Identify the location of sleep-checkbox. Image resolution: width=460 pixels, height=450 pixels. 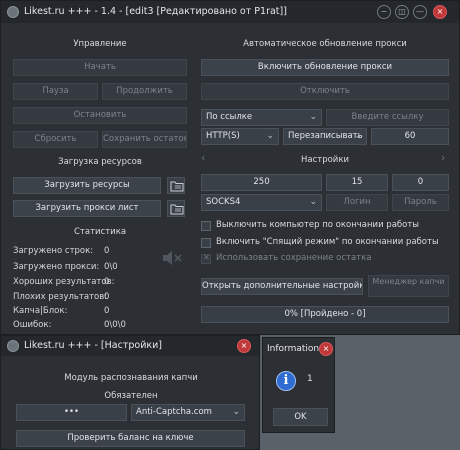
(206, 243).